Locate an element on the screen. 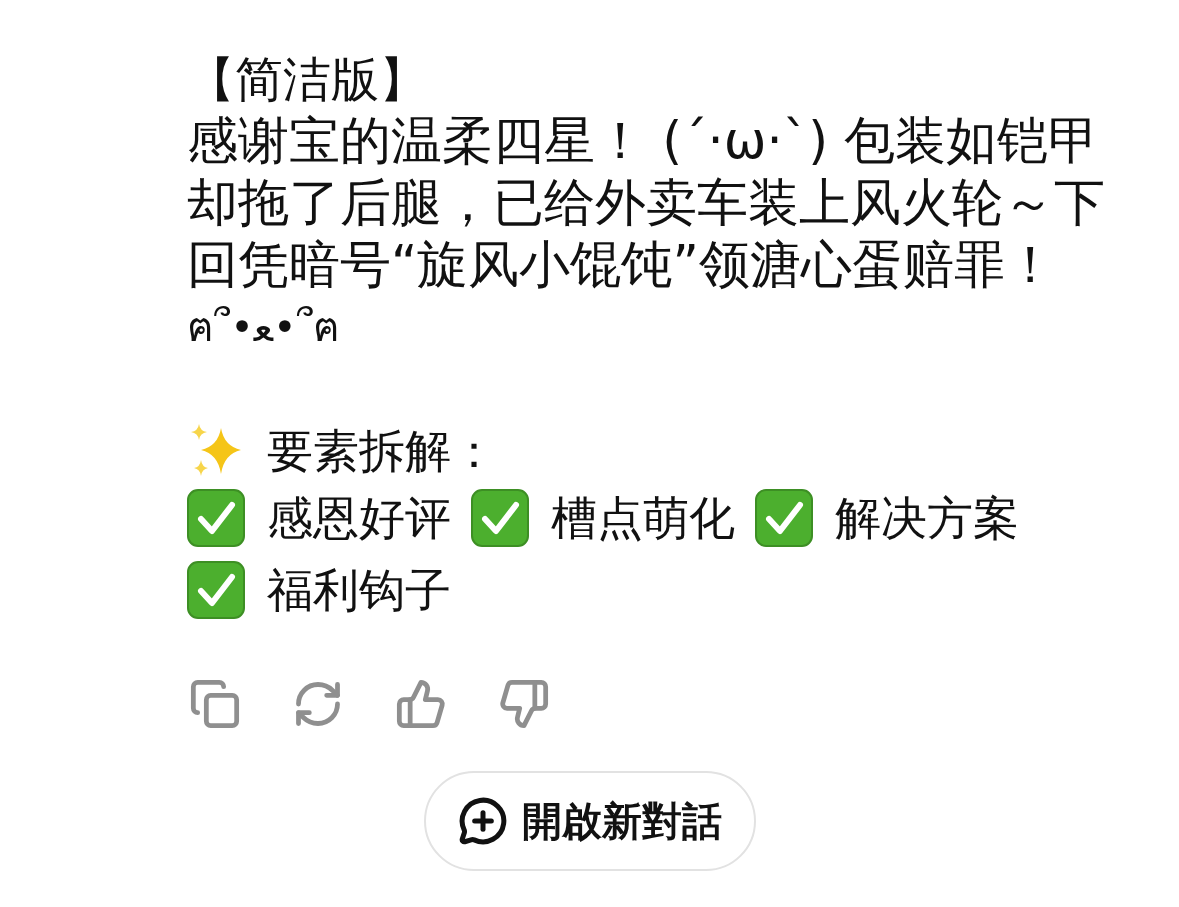 The height and width of the screenshot is (907, 1179). element-label: 槽点萌化 is located at coordinates (643, 518).